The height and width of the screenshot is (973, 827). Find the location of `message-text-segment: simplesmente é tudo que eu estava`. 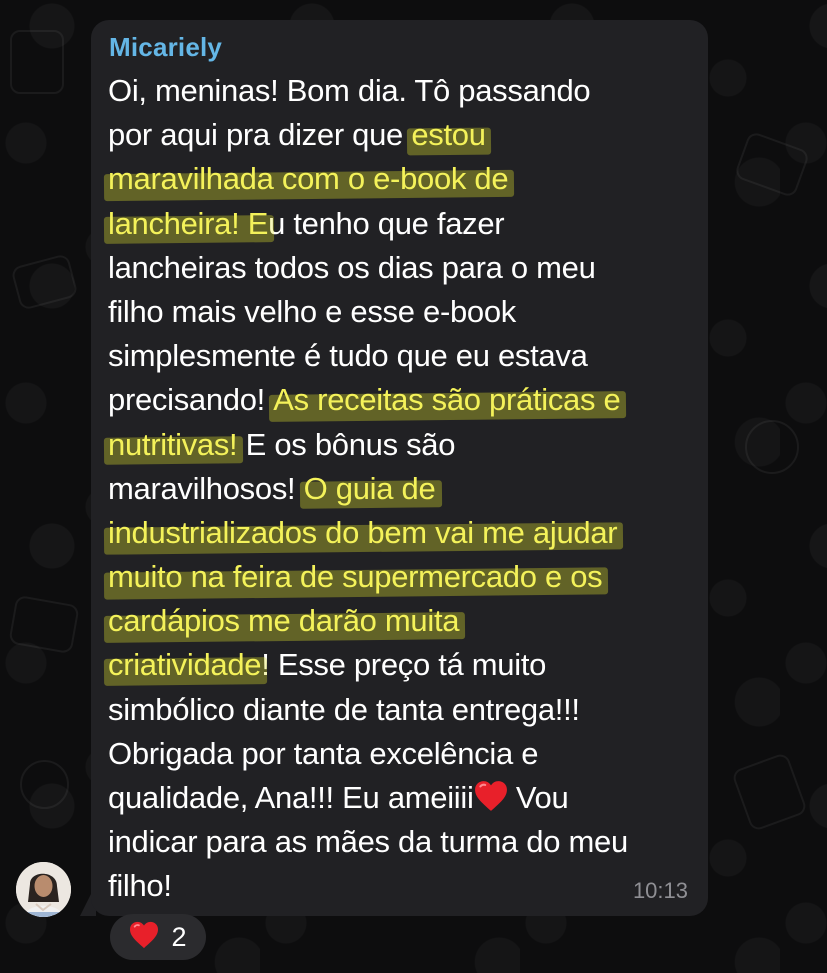

message-text-segment: simplesmente é tudo que eu estava is located at coordinates (348, 356).